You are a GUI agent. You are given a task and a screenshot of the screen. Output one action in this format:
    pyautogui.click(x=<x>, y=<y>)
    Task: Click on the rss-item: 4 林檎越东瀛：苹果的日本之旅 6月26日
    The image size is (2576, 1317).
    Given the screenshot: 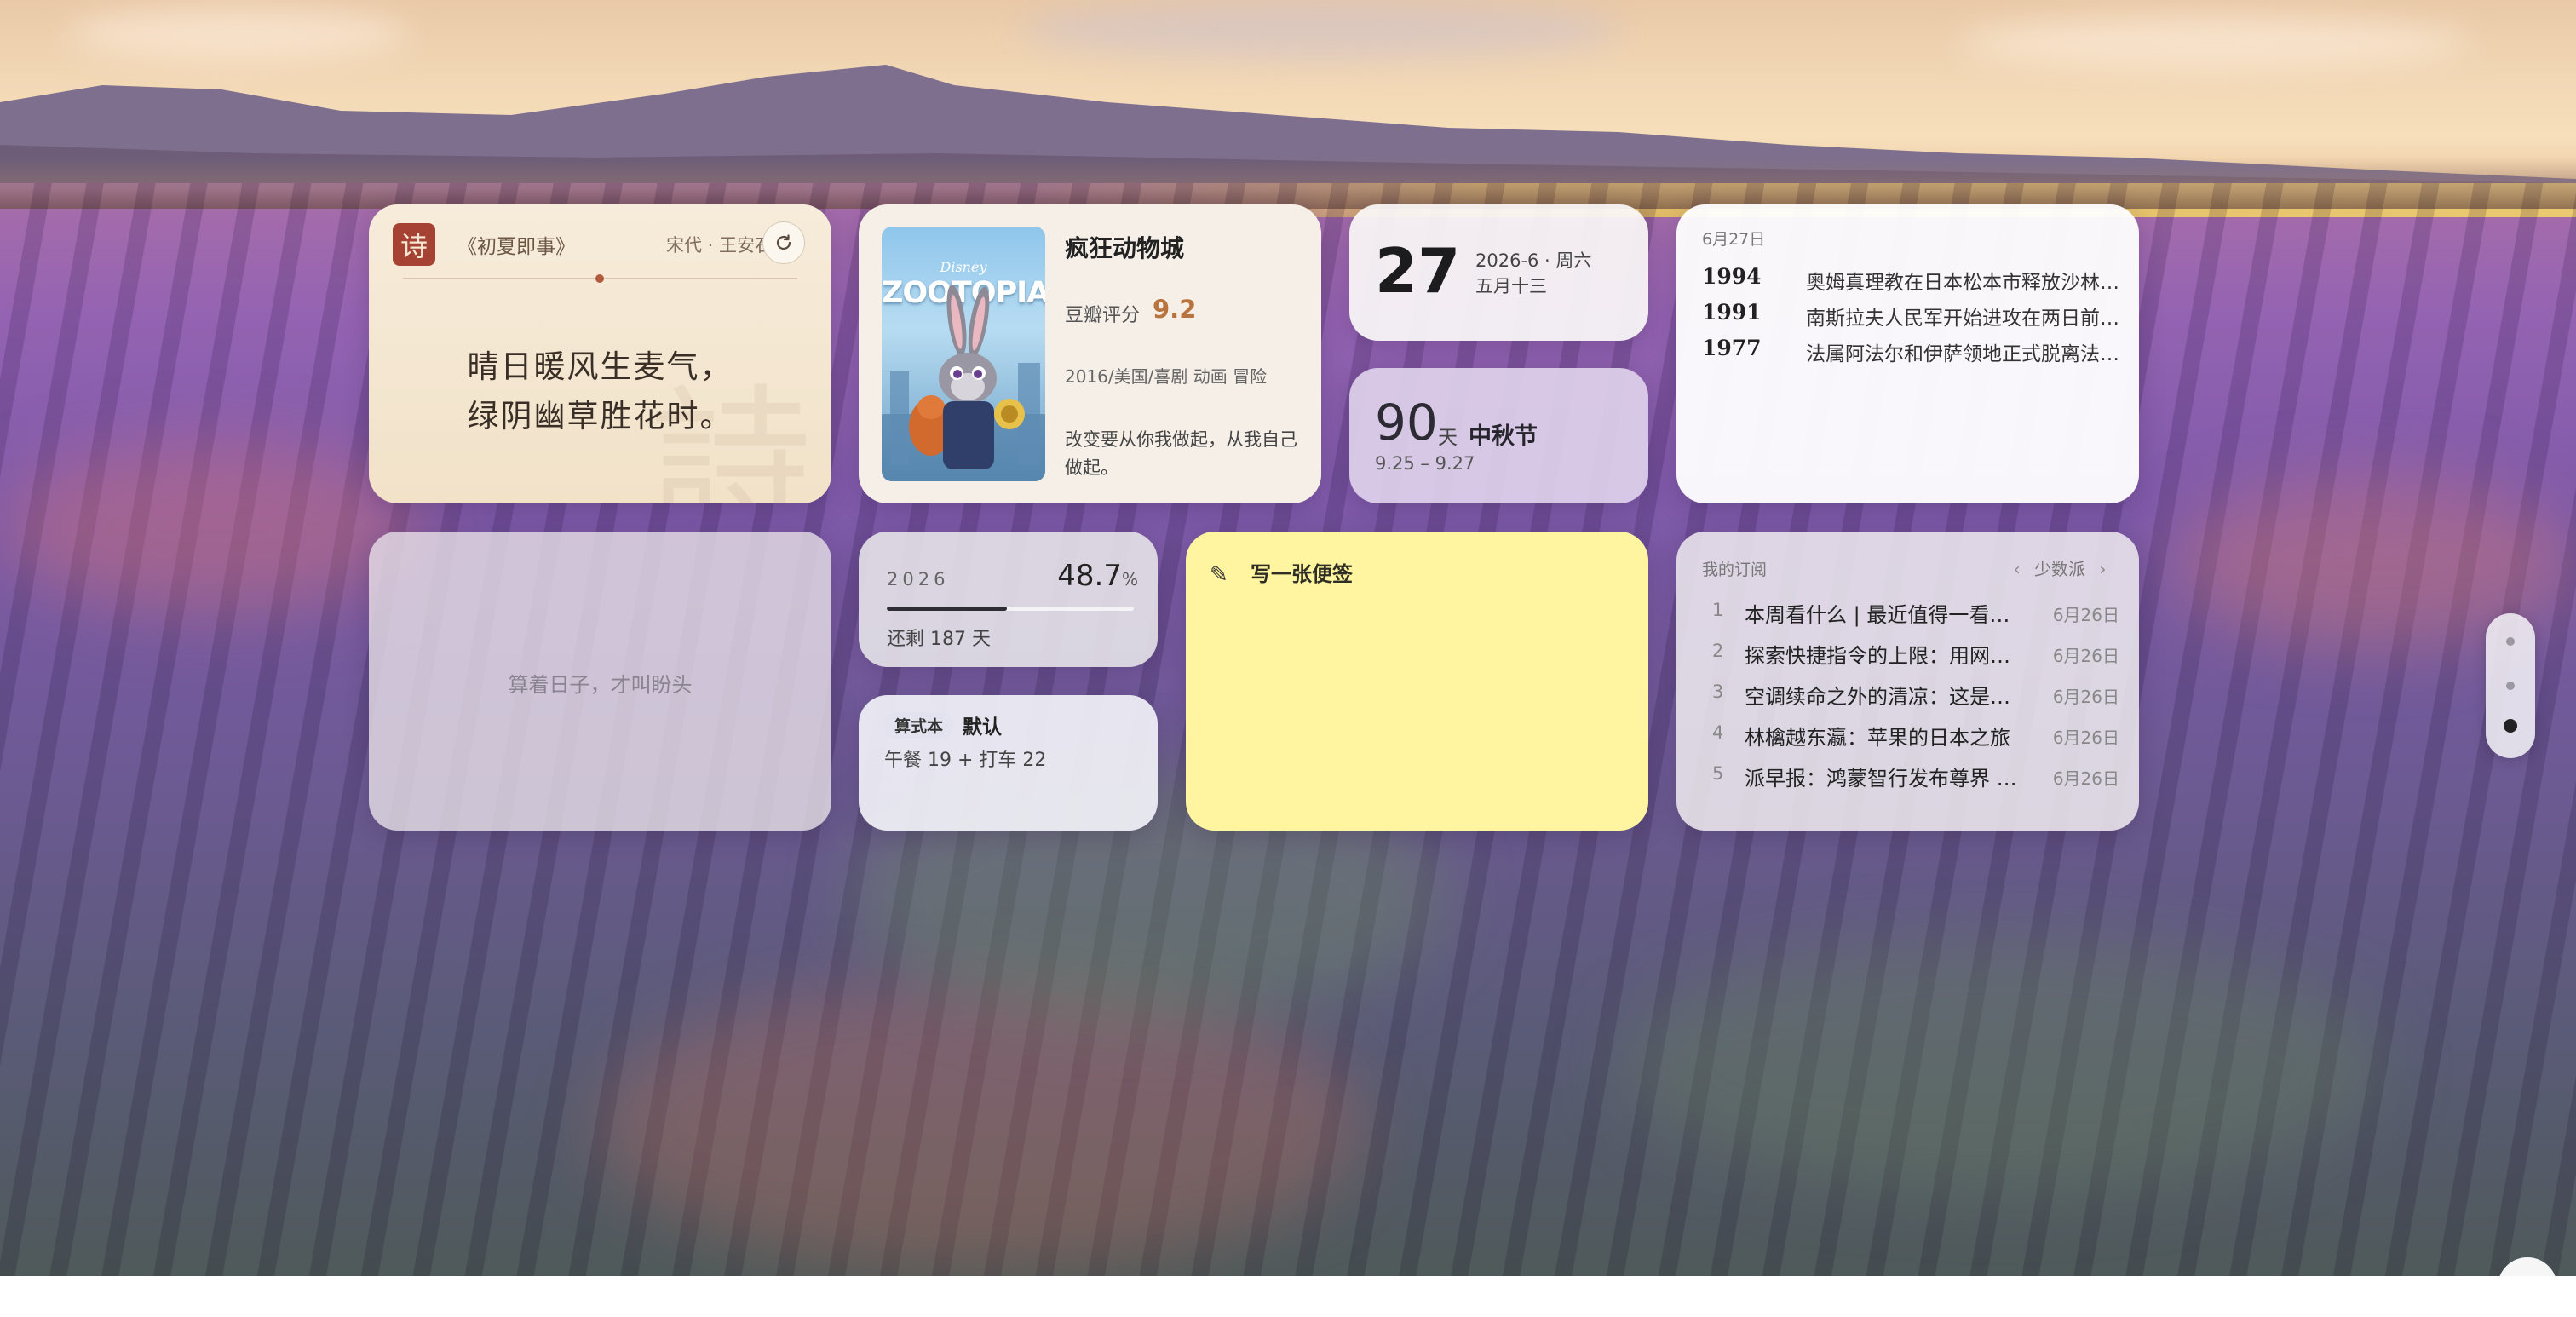 What is the action you would take?
    pyautogui.click(x=1910, y=738)
    